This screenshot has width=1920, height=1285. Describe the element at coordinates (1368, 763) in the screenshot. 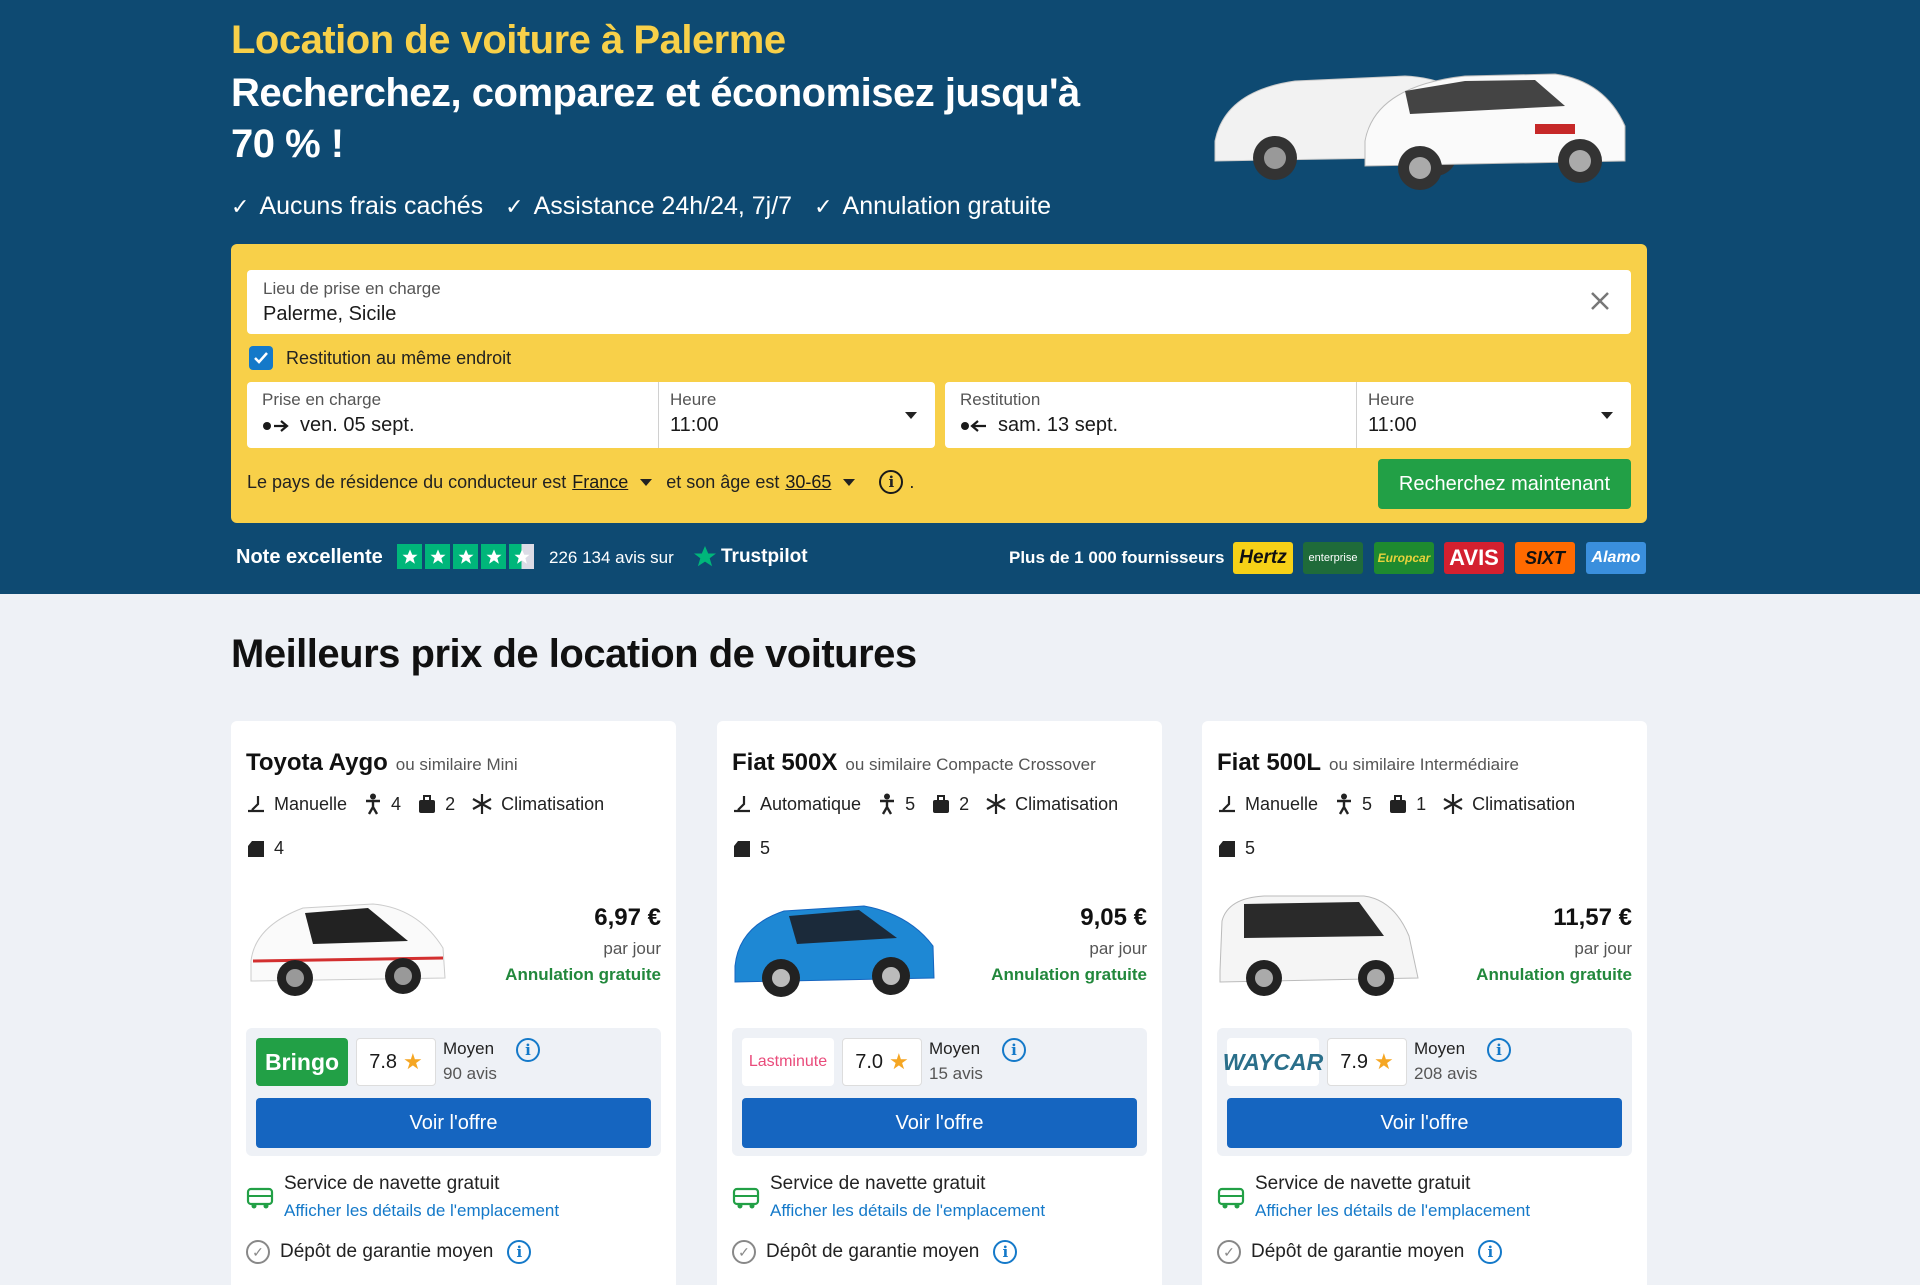

I see `car-name: Fiat 500L ou similaire Intermédiaire` at that location.